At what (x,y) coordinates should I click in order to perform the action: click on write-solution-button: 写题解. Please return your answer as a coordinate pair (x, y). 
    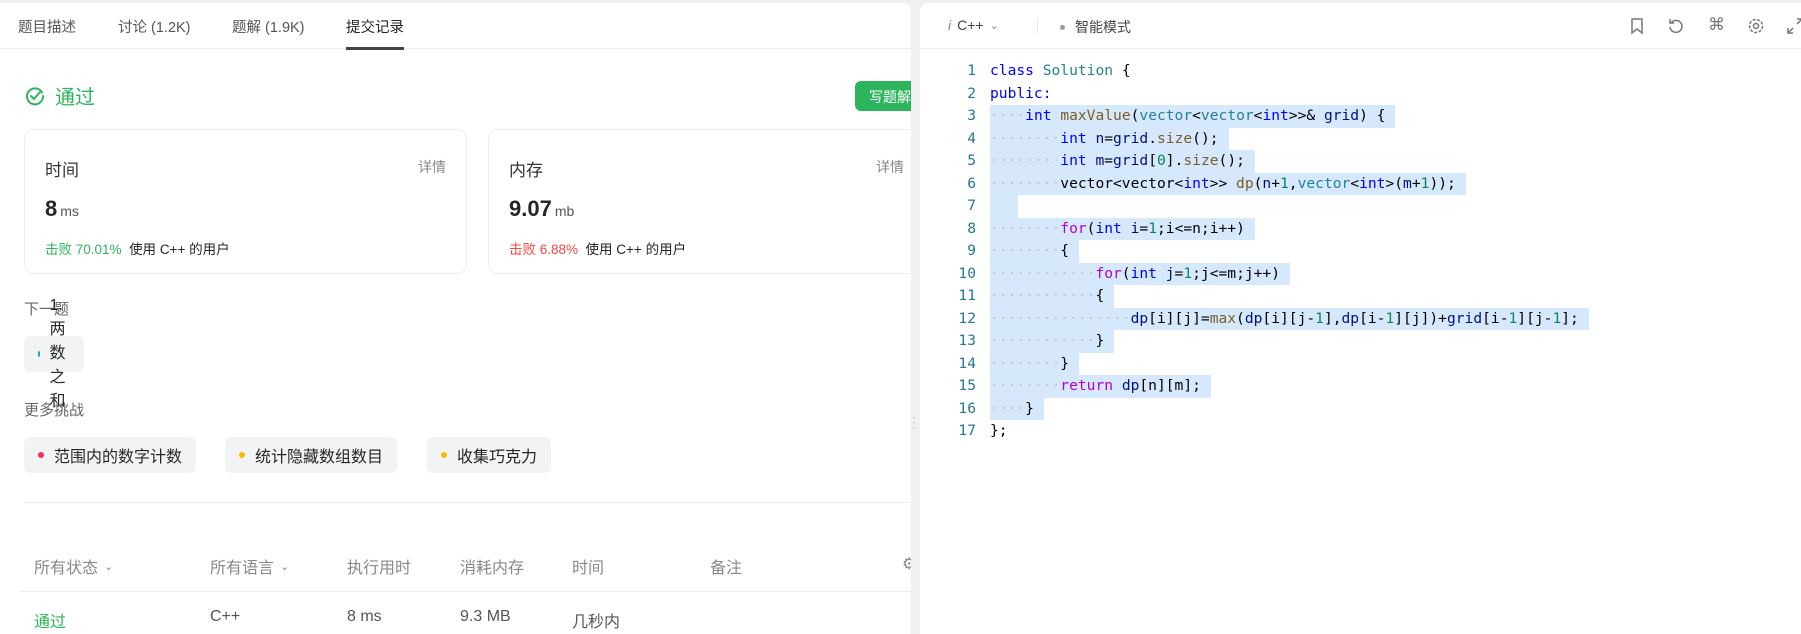
    Looking at the image, I should click on (883, 96).